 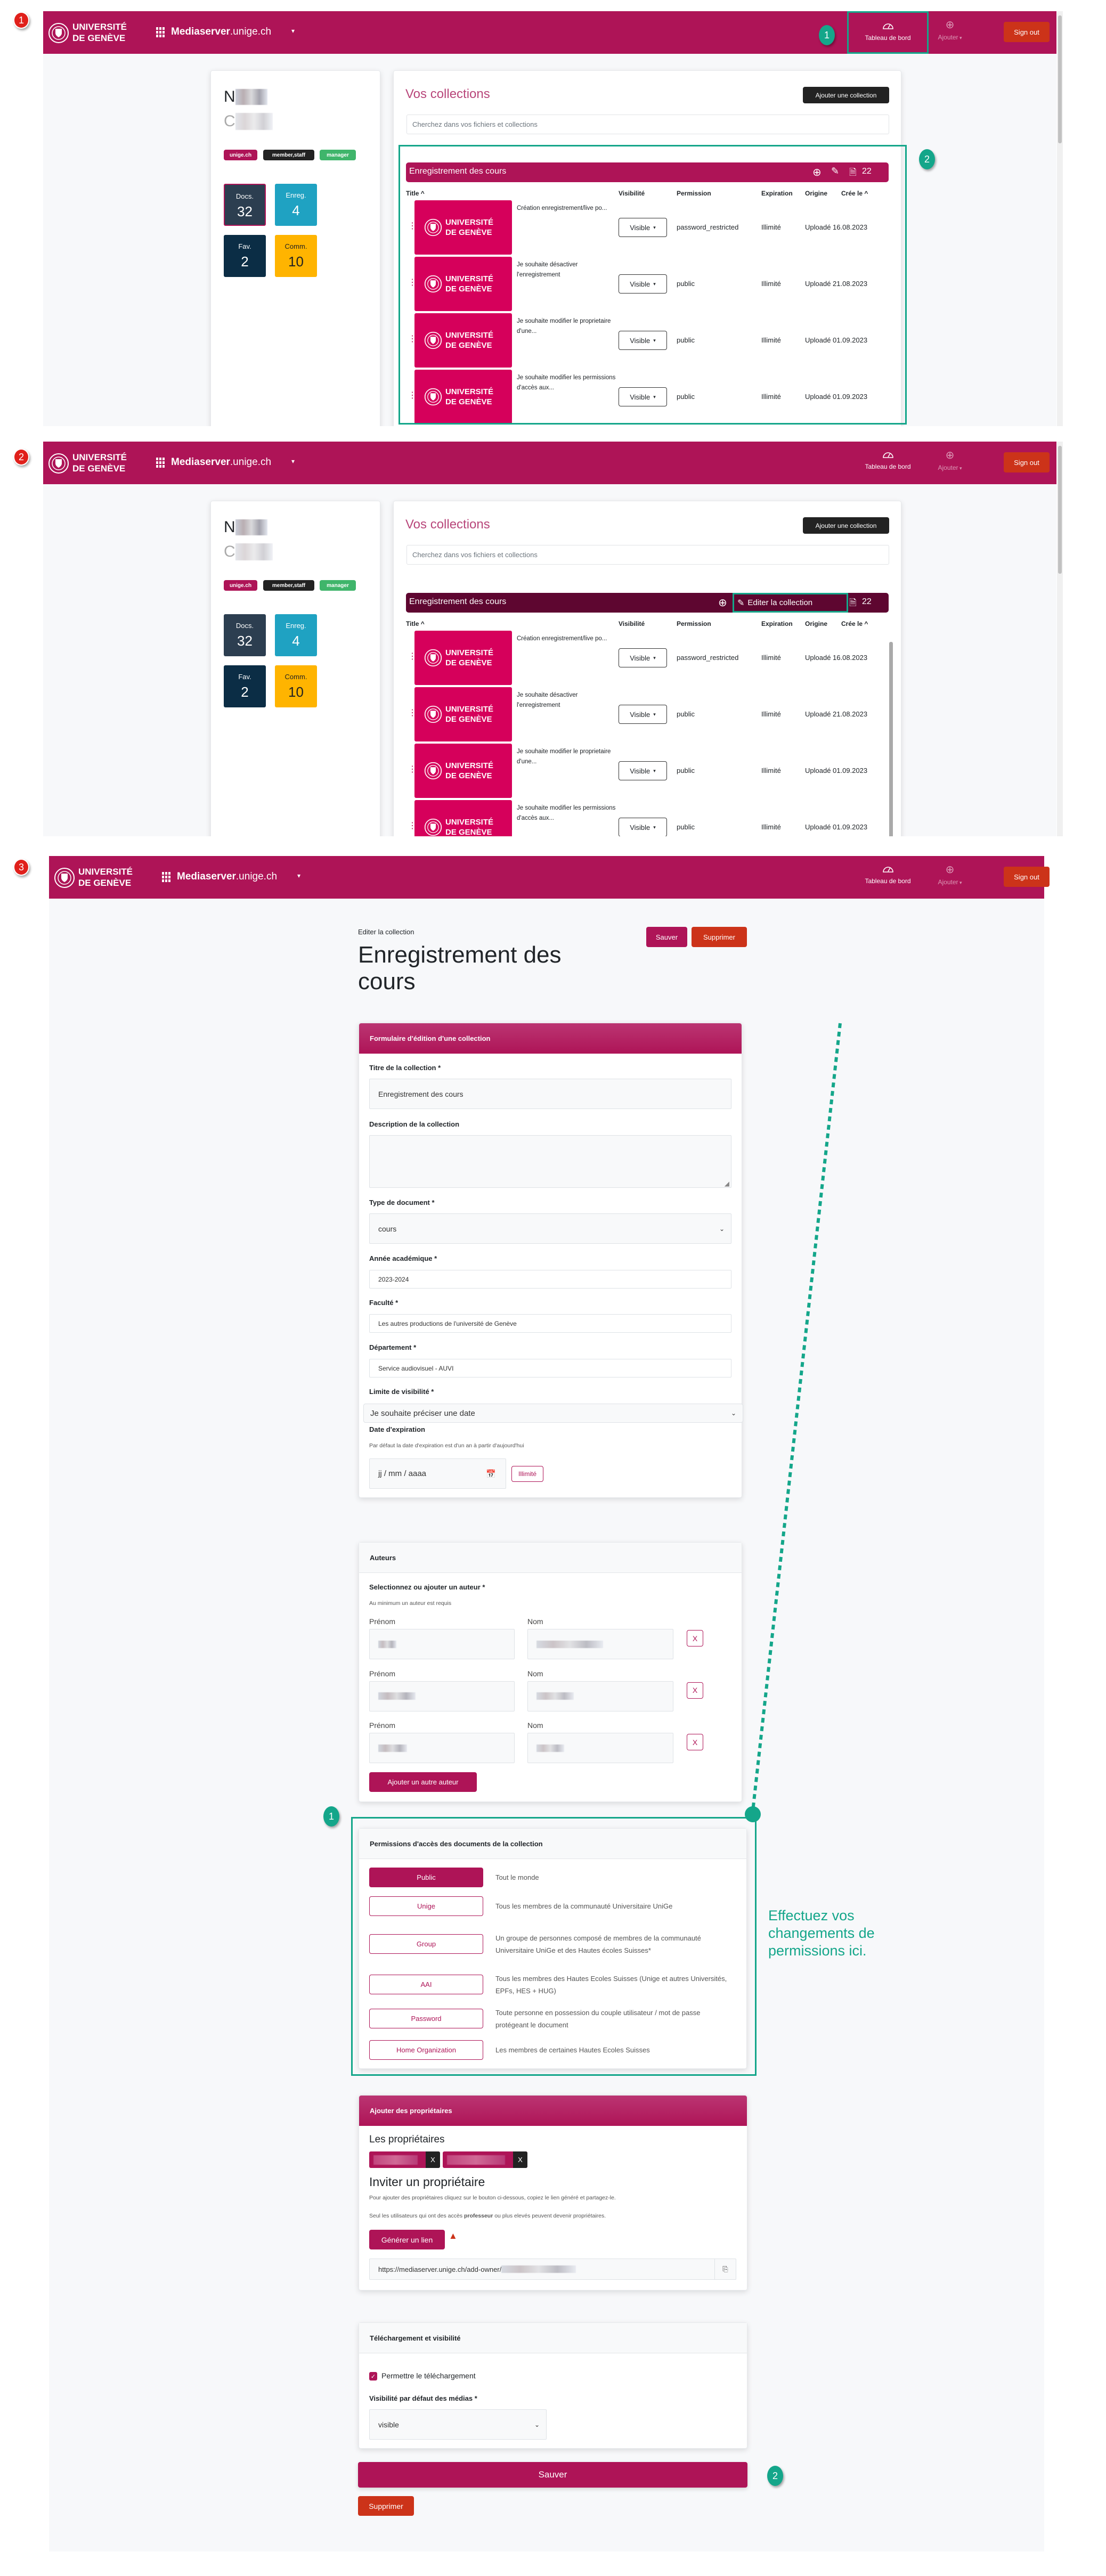 I want to click on edit-collection-button: ✎ Editer la collection, so click(x=790, y=603).